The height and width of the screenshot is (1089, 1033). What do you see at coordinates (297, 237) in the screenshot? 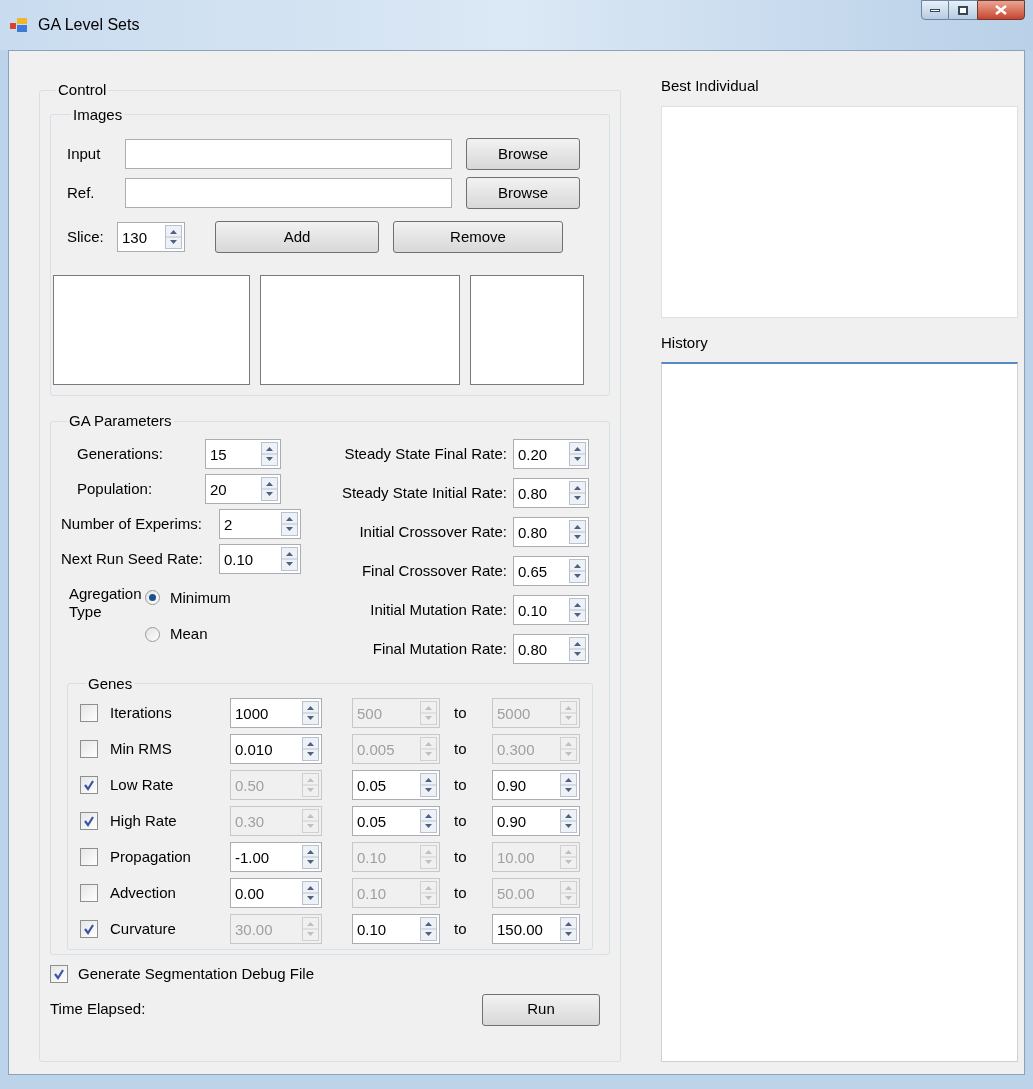
I see `add-button: Add` at bounding box center [297, 237].